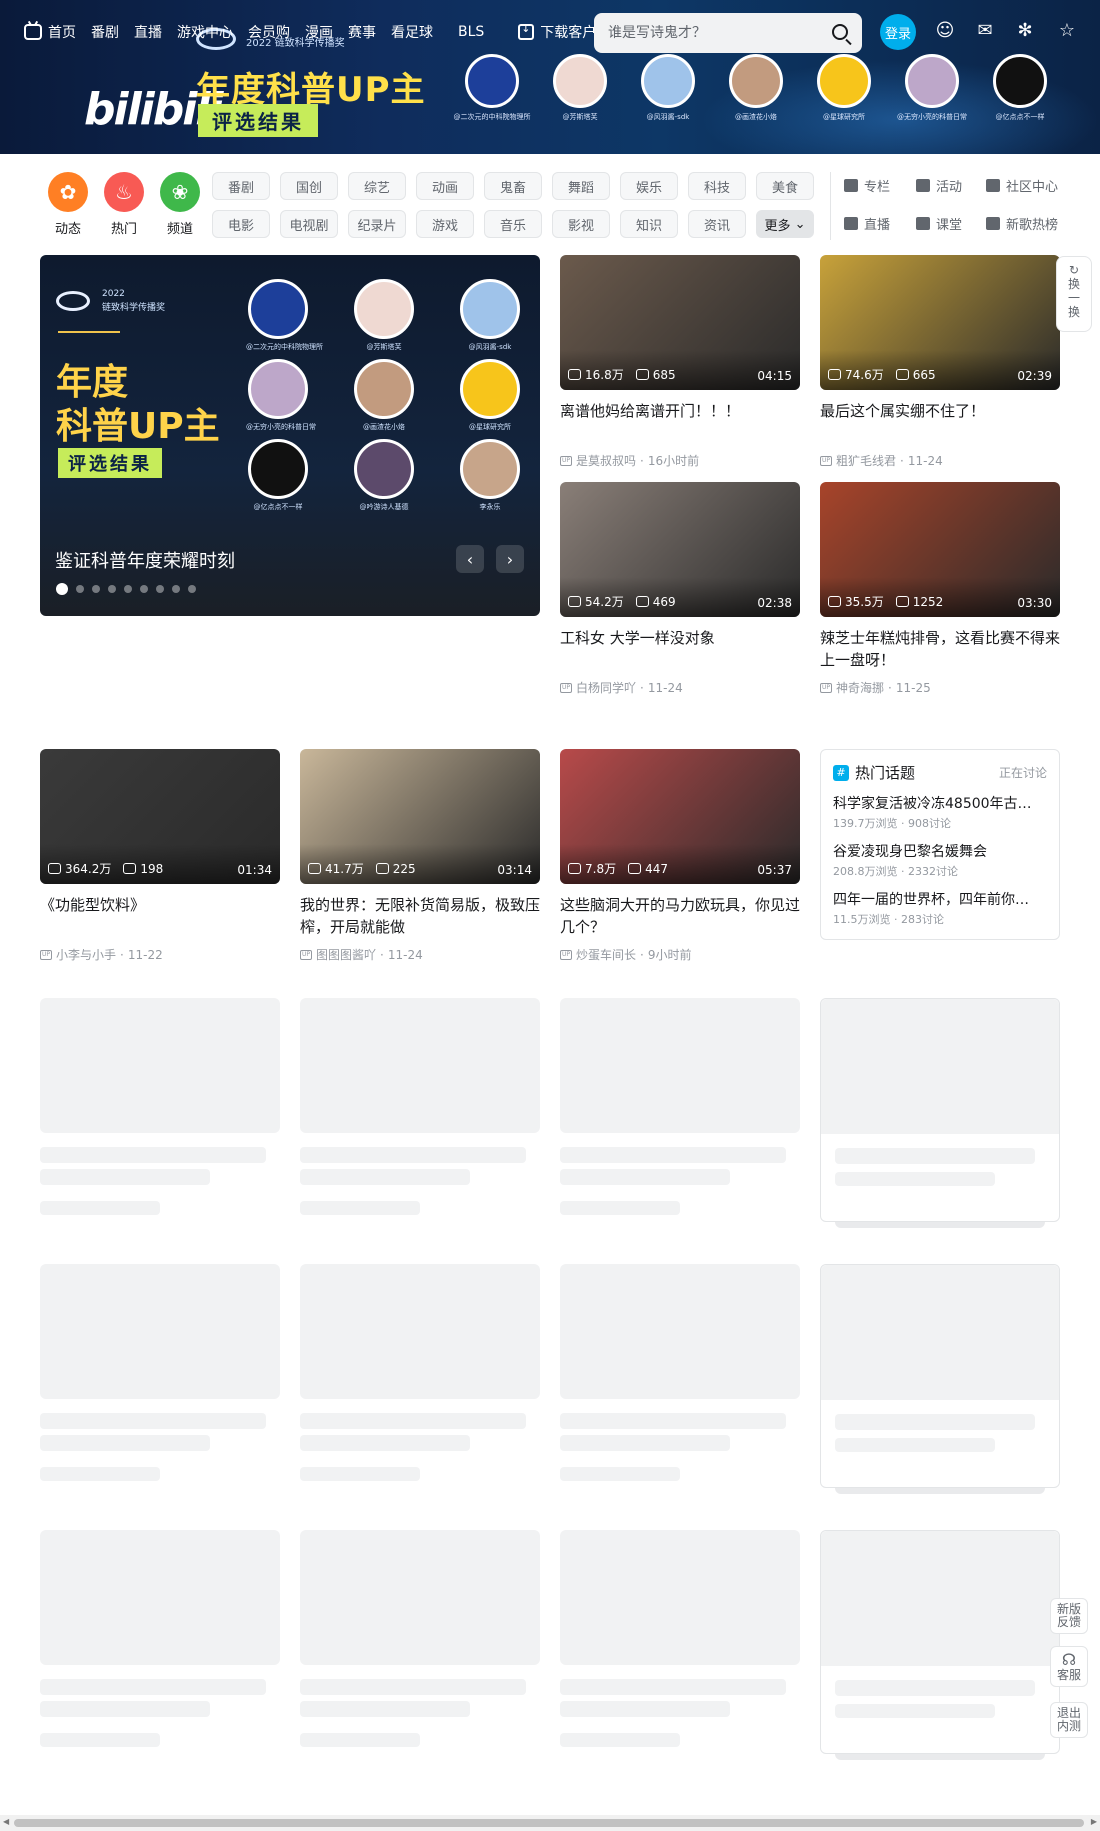  Describe the element at coordinates (309, 224) in the screenshot. I see `tag-item: 电视剧` at that location.